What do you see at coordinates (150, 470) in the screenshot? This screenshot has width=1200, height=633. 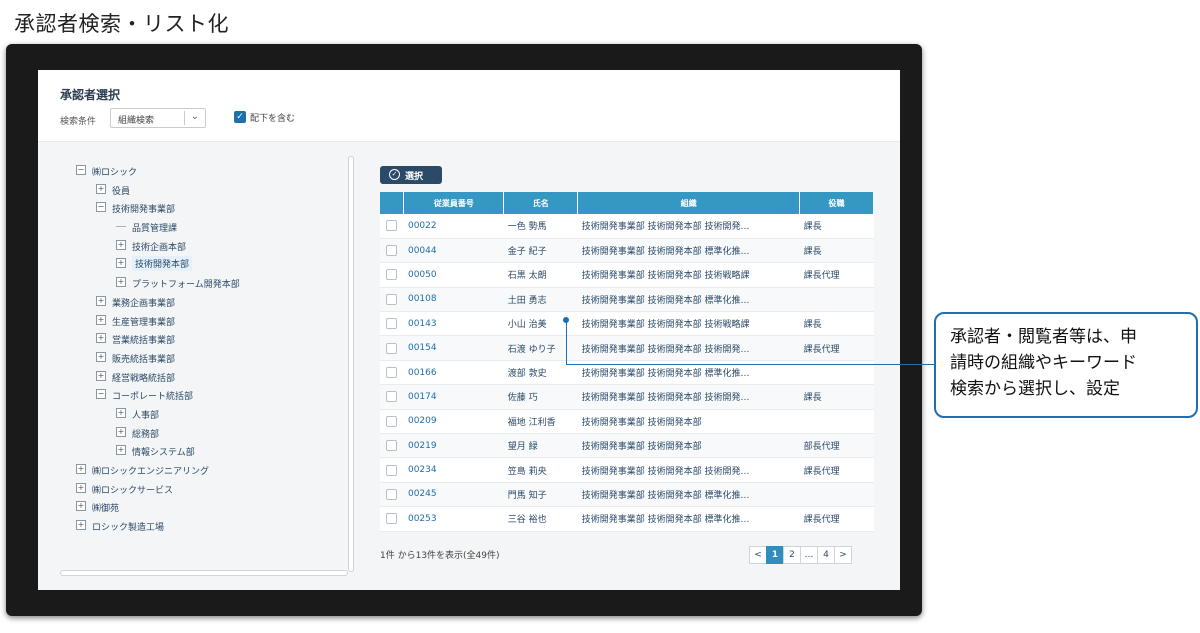 I see `tree-node-label: ㈱ロシックエンジニアリング` at bounding box center [150, 470].